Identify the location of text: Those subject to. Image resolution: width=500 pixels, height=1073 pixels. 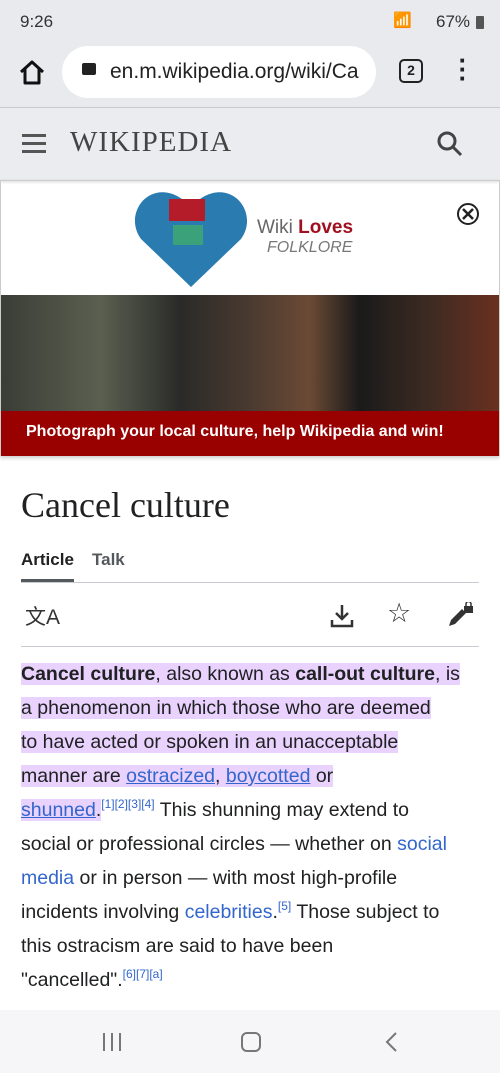
(365, 912).